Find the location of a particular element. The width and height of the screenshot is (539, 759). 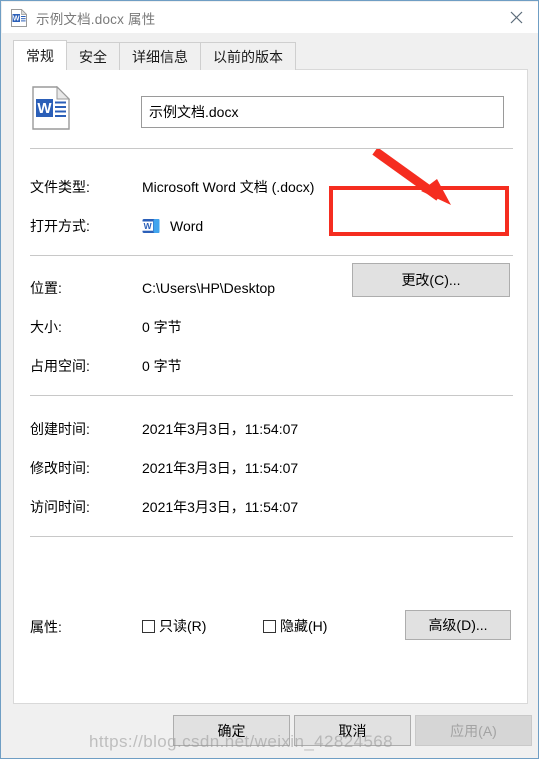

ok-button-label: 确定 is located at coordinates (231, 730).